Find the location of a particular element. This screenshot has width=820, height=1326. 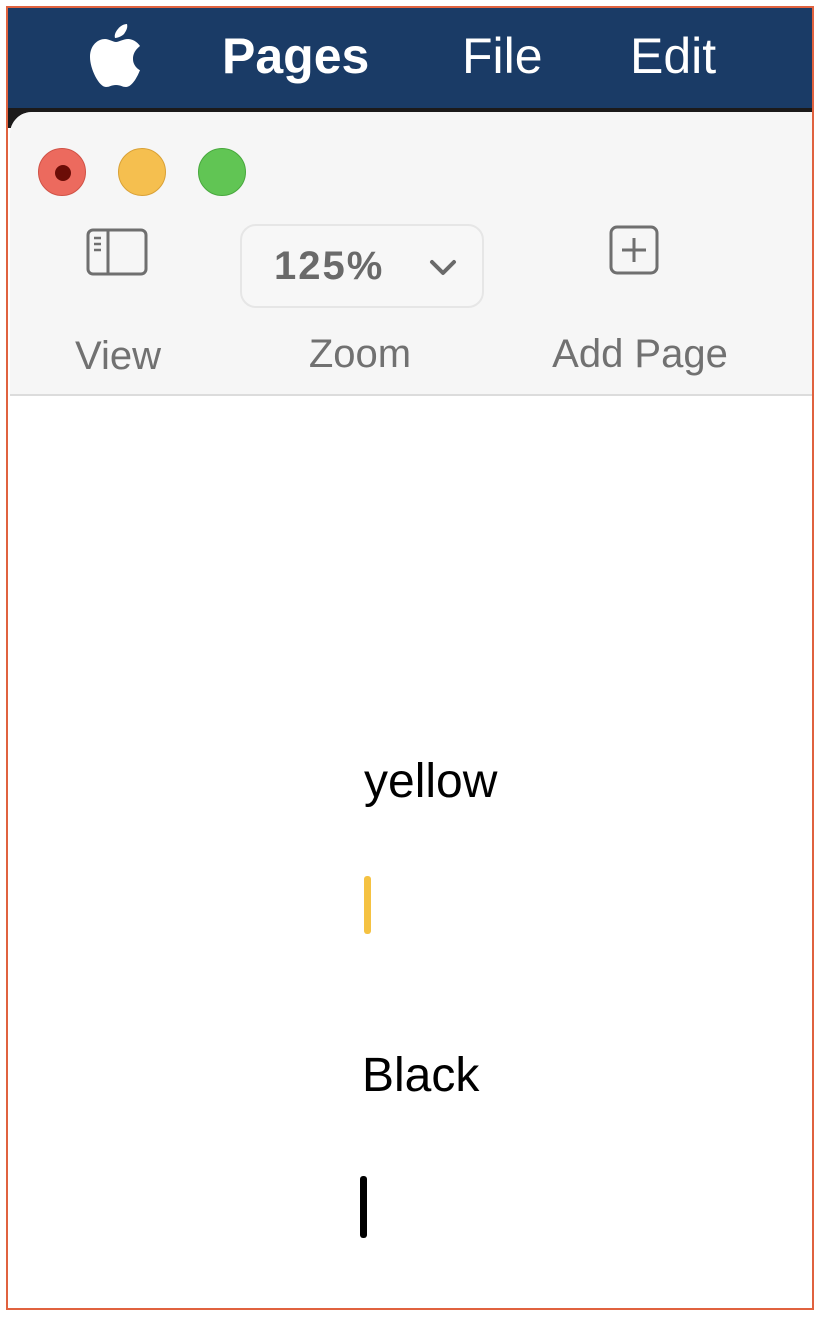

zoom-label: Zoom is located at coordinates (360, 354).